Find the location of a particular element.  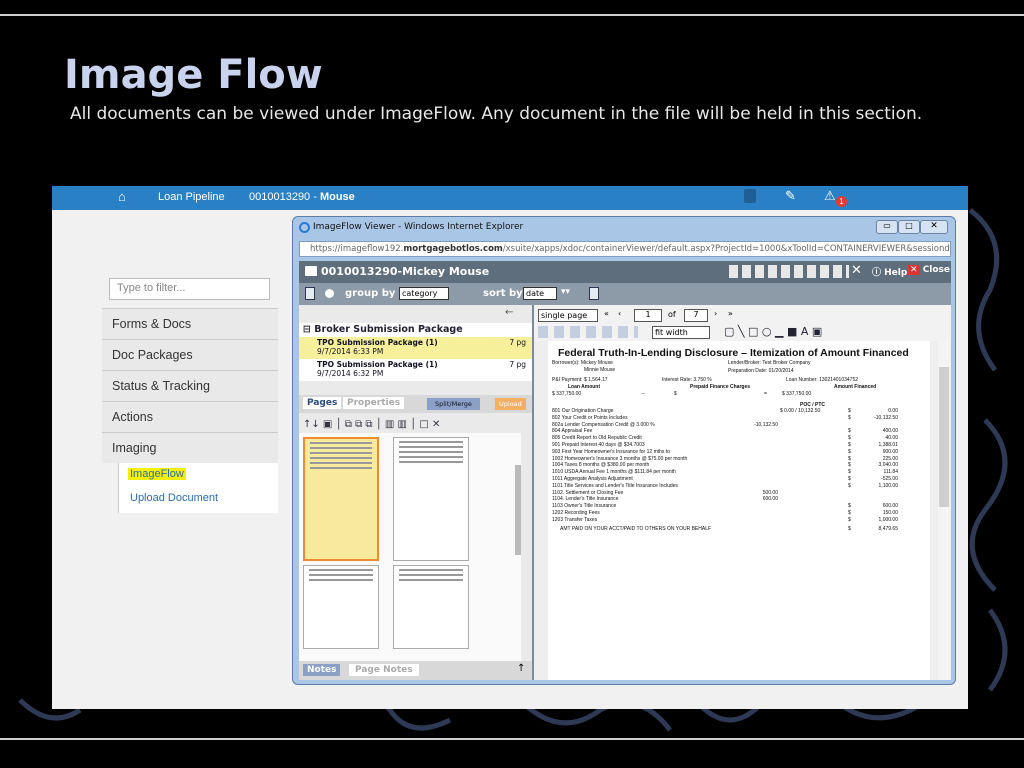

scroll-thumb is located at coordinates (944, 437).